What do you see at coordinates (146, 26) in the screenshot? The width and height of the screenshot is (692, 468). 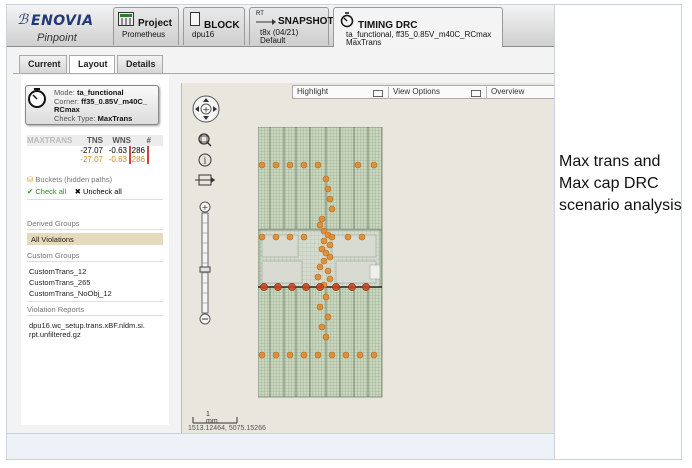 I see `tab-project: Project Prometheus` at bounding box center [146, 26].